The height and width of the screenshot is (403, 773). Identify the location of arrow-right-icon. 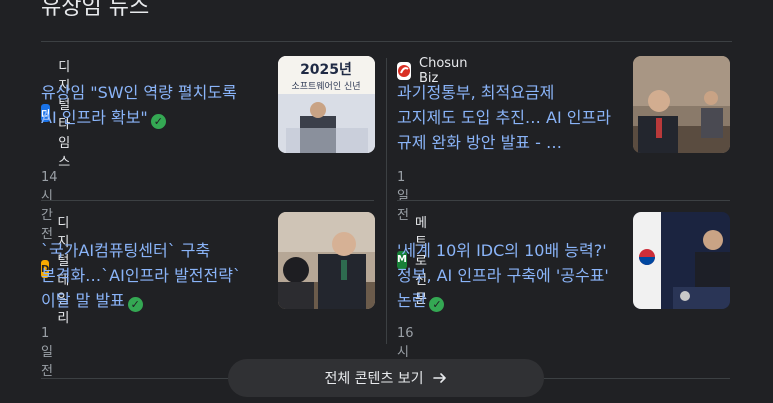
(439, 378).